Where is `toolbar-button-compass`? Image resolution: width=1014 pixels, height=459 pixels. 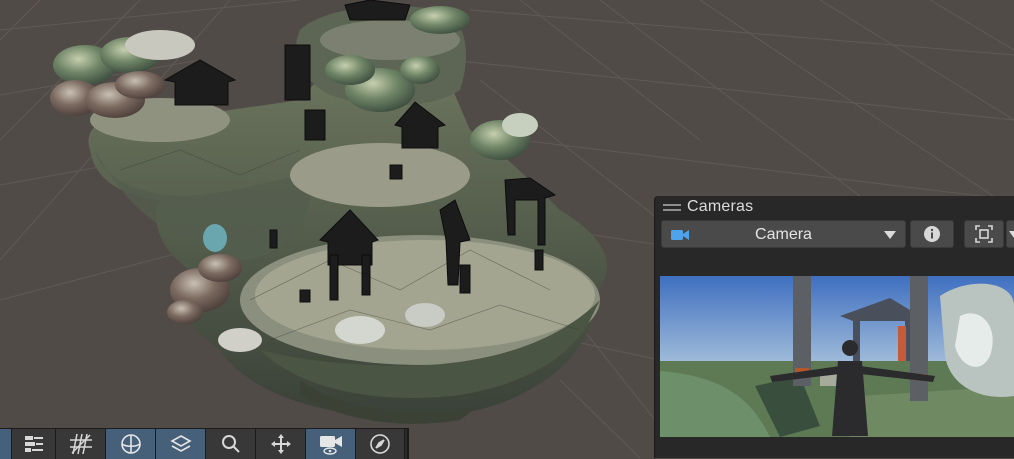
toolbar-button-compass is located at coordinates (380, 444).